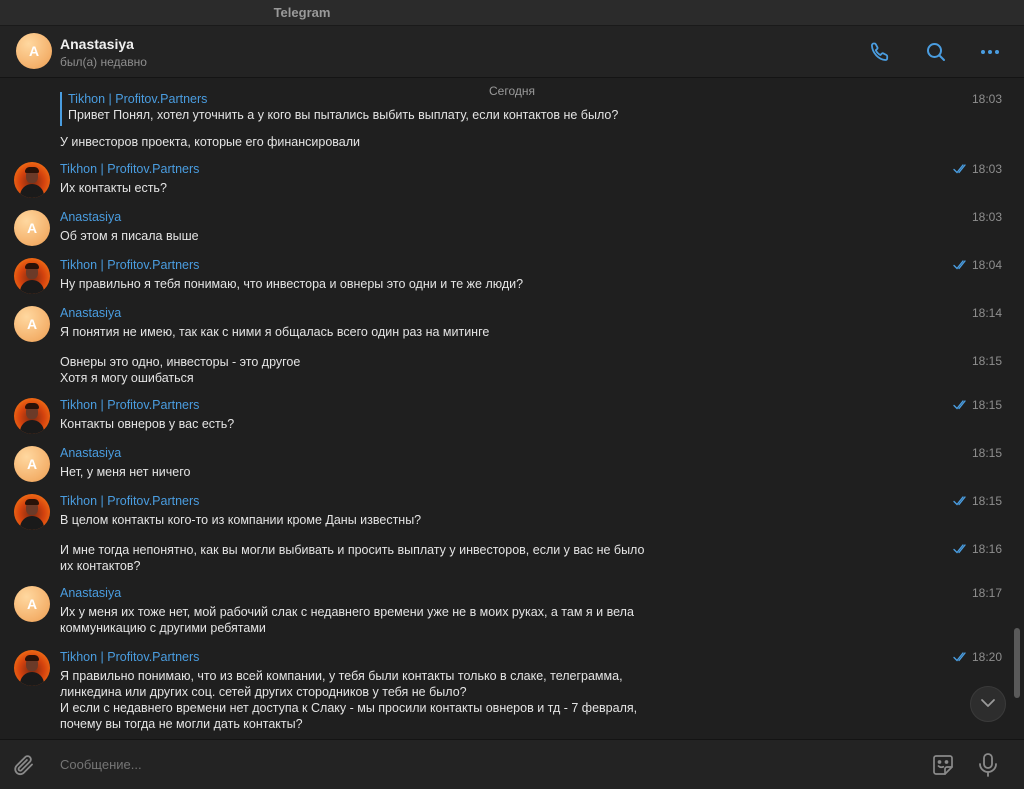 This screenshot has height=789, width=1024. Describe the element at coordinates (988, 767) in the screenshot. I see `microphone-icon` at that location.